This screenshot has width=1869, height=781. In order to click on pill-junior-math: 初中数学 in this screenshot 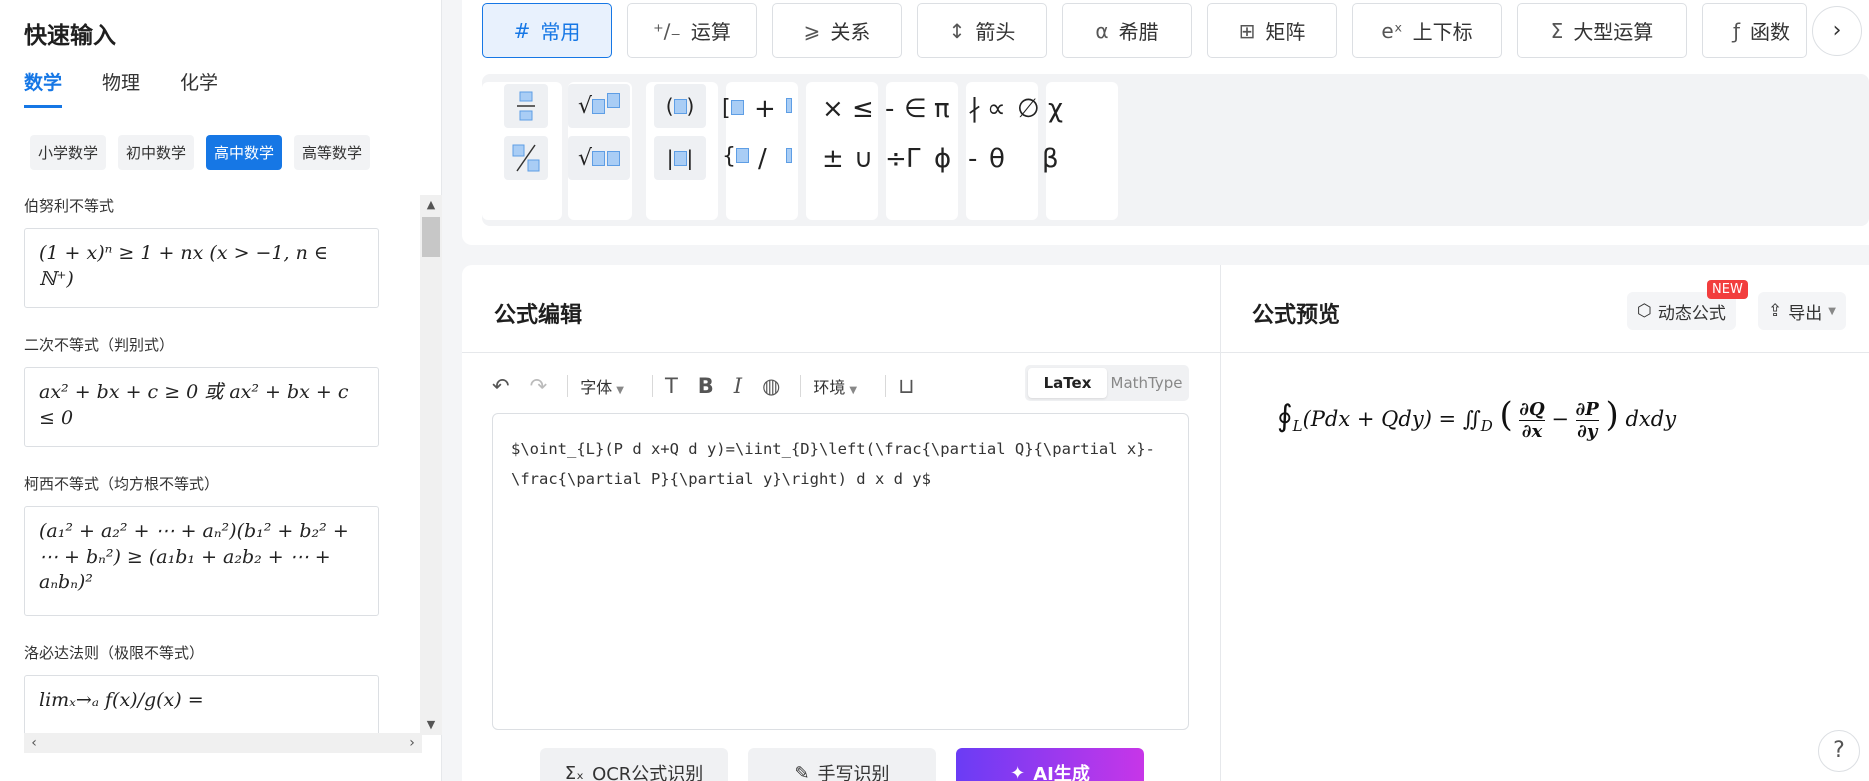, I will do `click(156, 152)`.